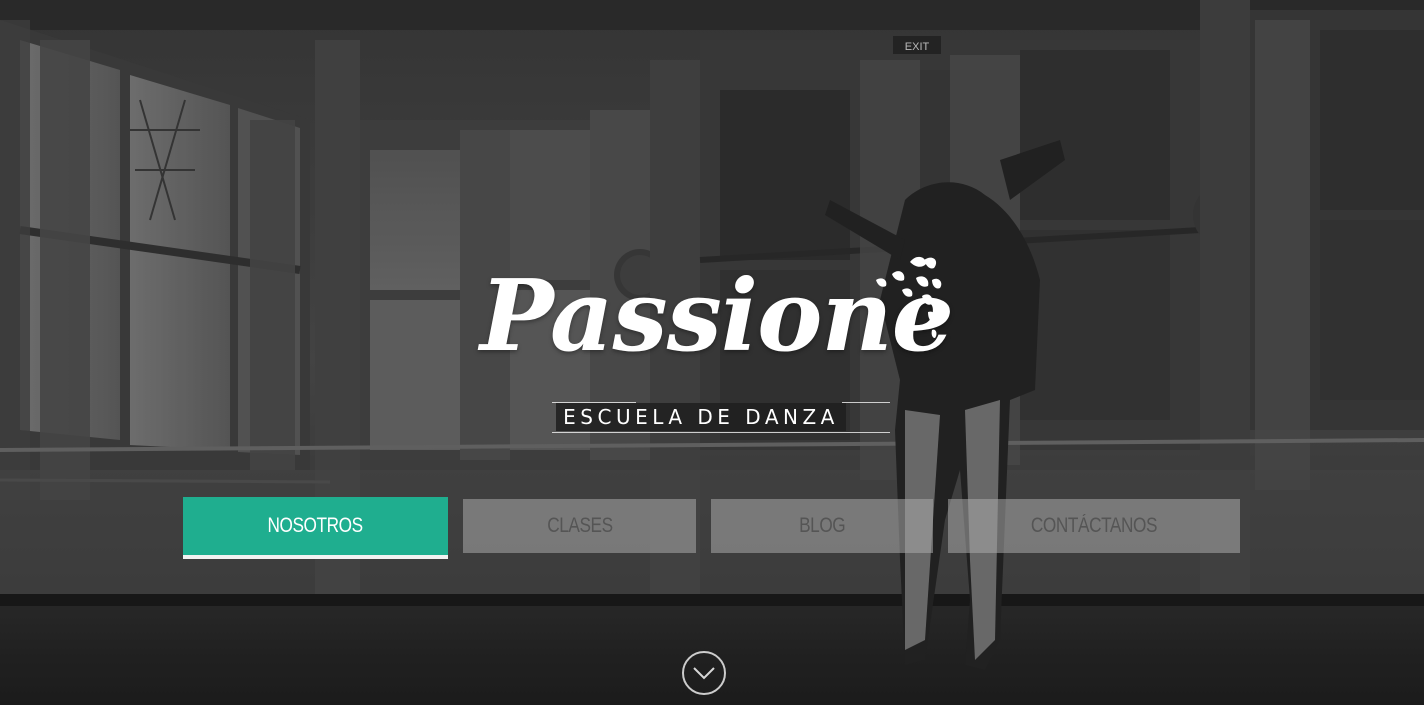 The height and width of the screenshot is (705, 1424). I want to click on nav-item-label: CONTÁCTANOS, so click(1094, 525).